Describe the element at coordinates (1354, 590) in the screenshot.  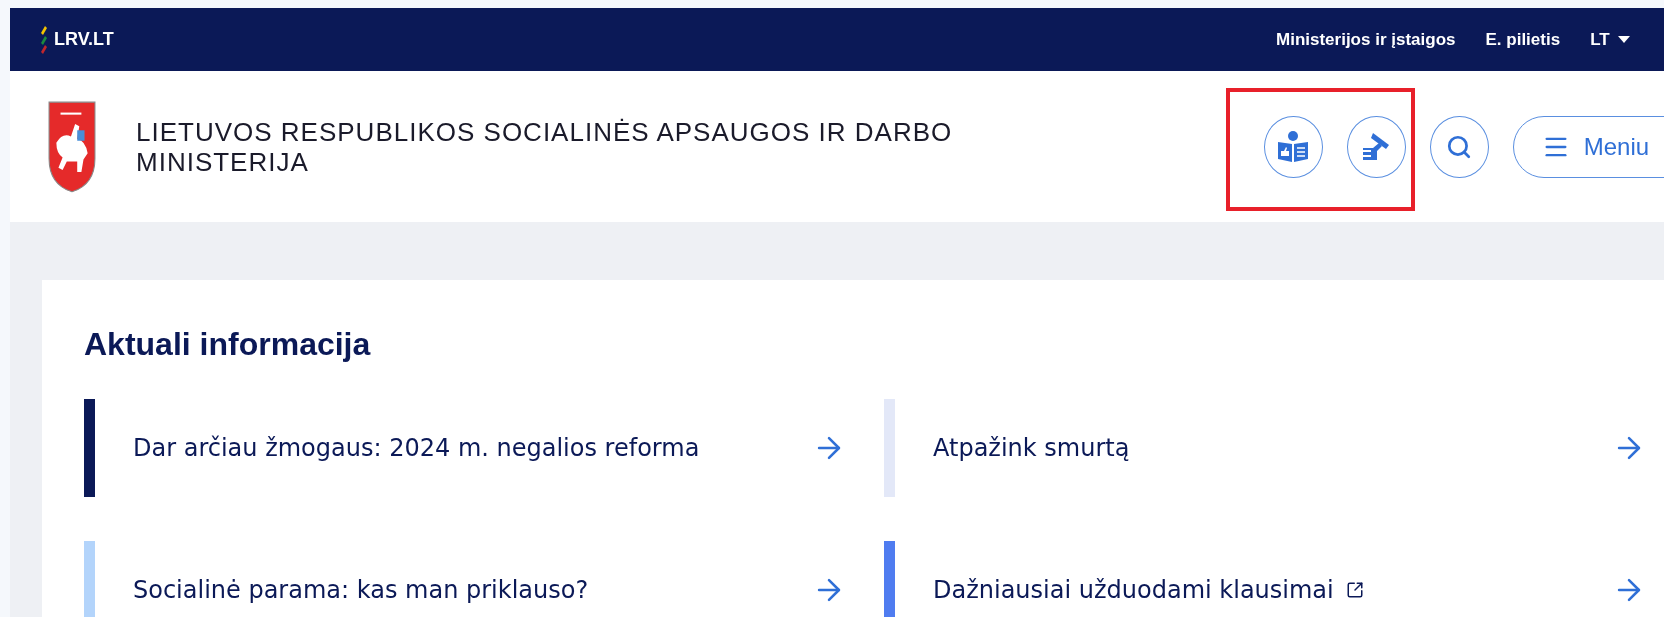
I see `external-link-icon` at that location.